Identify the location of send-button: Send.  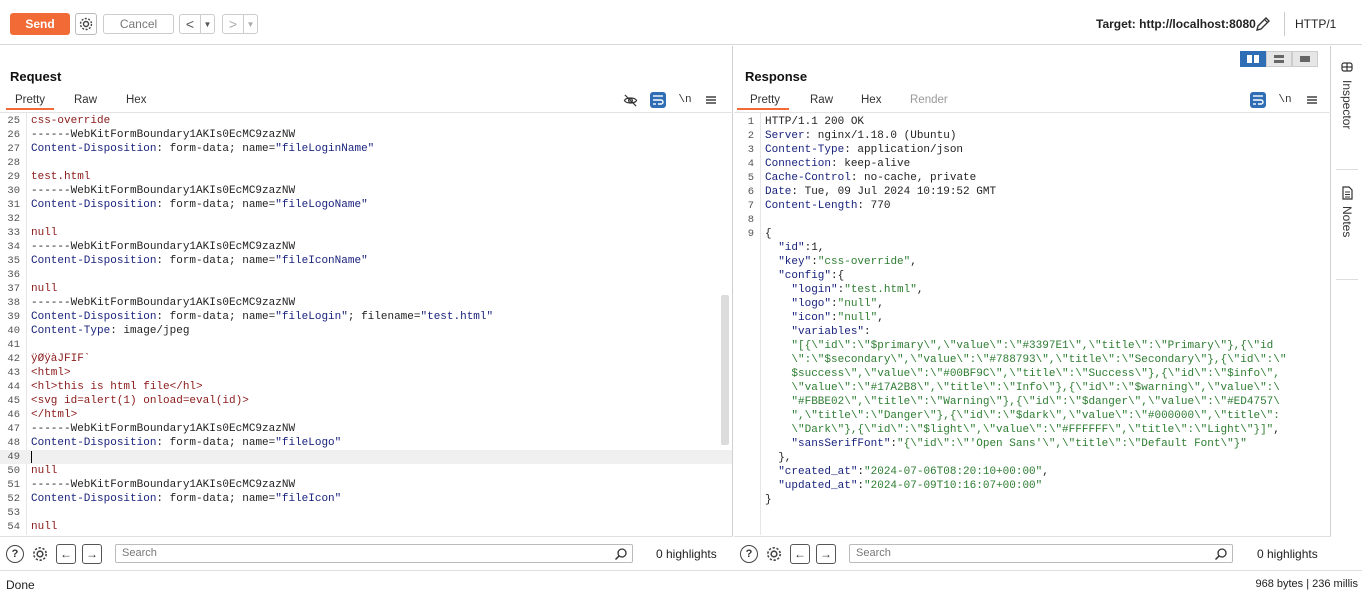
(40, 24).